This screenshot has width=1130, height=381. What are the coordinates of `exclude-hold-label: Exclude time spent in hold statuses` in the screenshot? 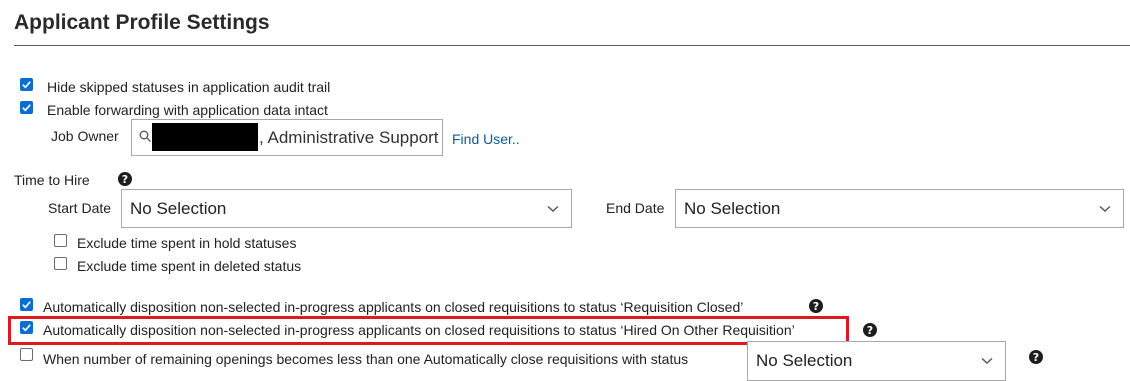 It's located at (187, 243).